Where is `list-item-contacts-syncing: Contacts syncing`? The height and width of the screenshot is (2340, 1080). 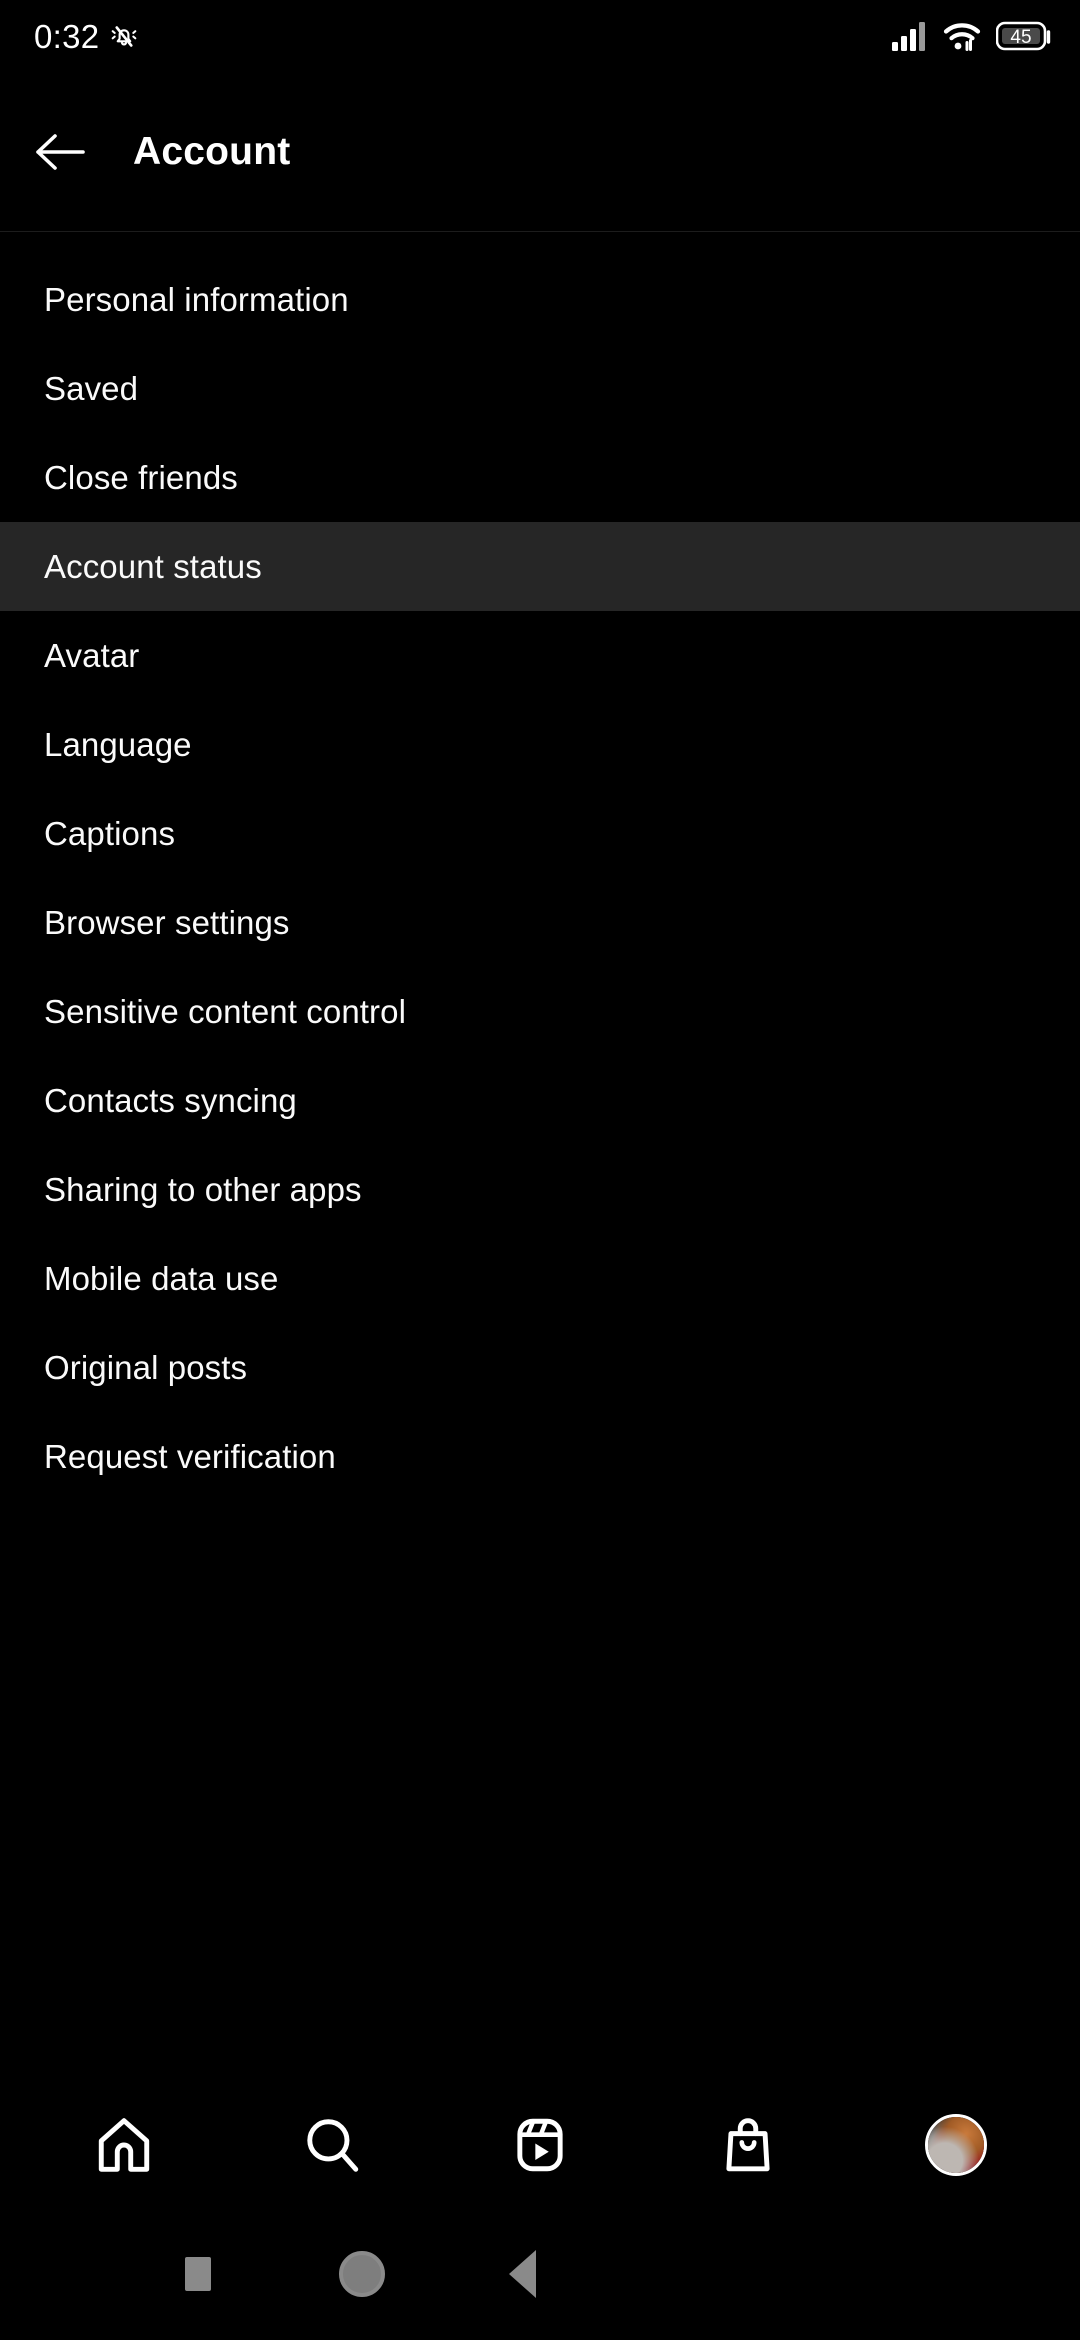 list-item-contacts-syncing: Contacts syncing is located at coordinates (540, 1100).